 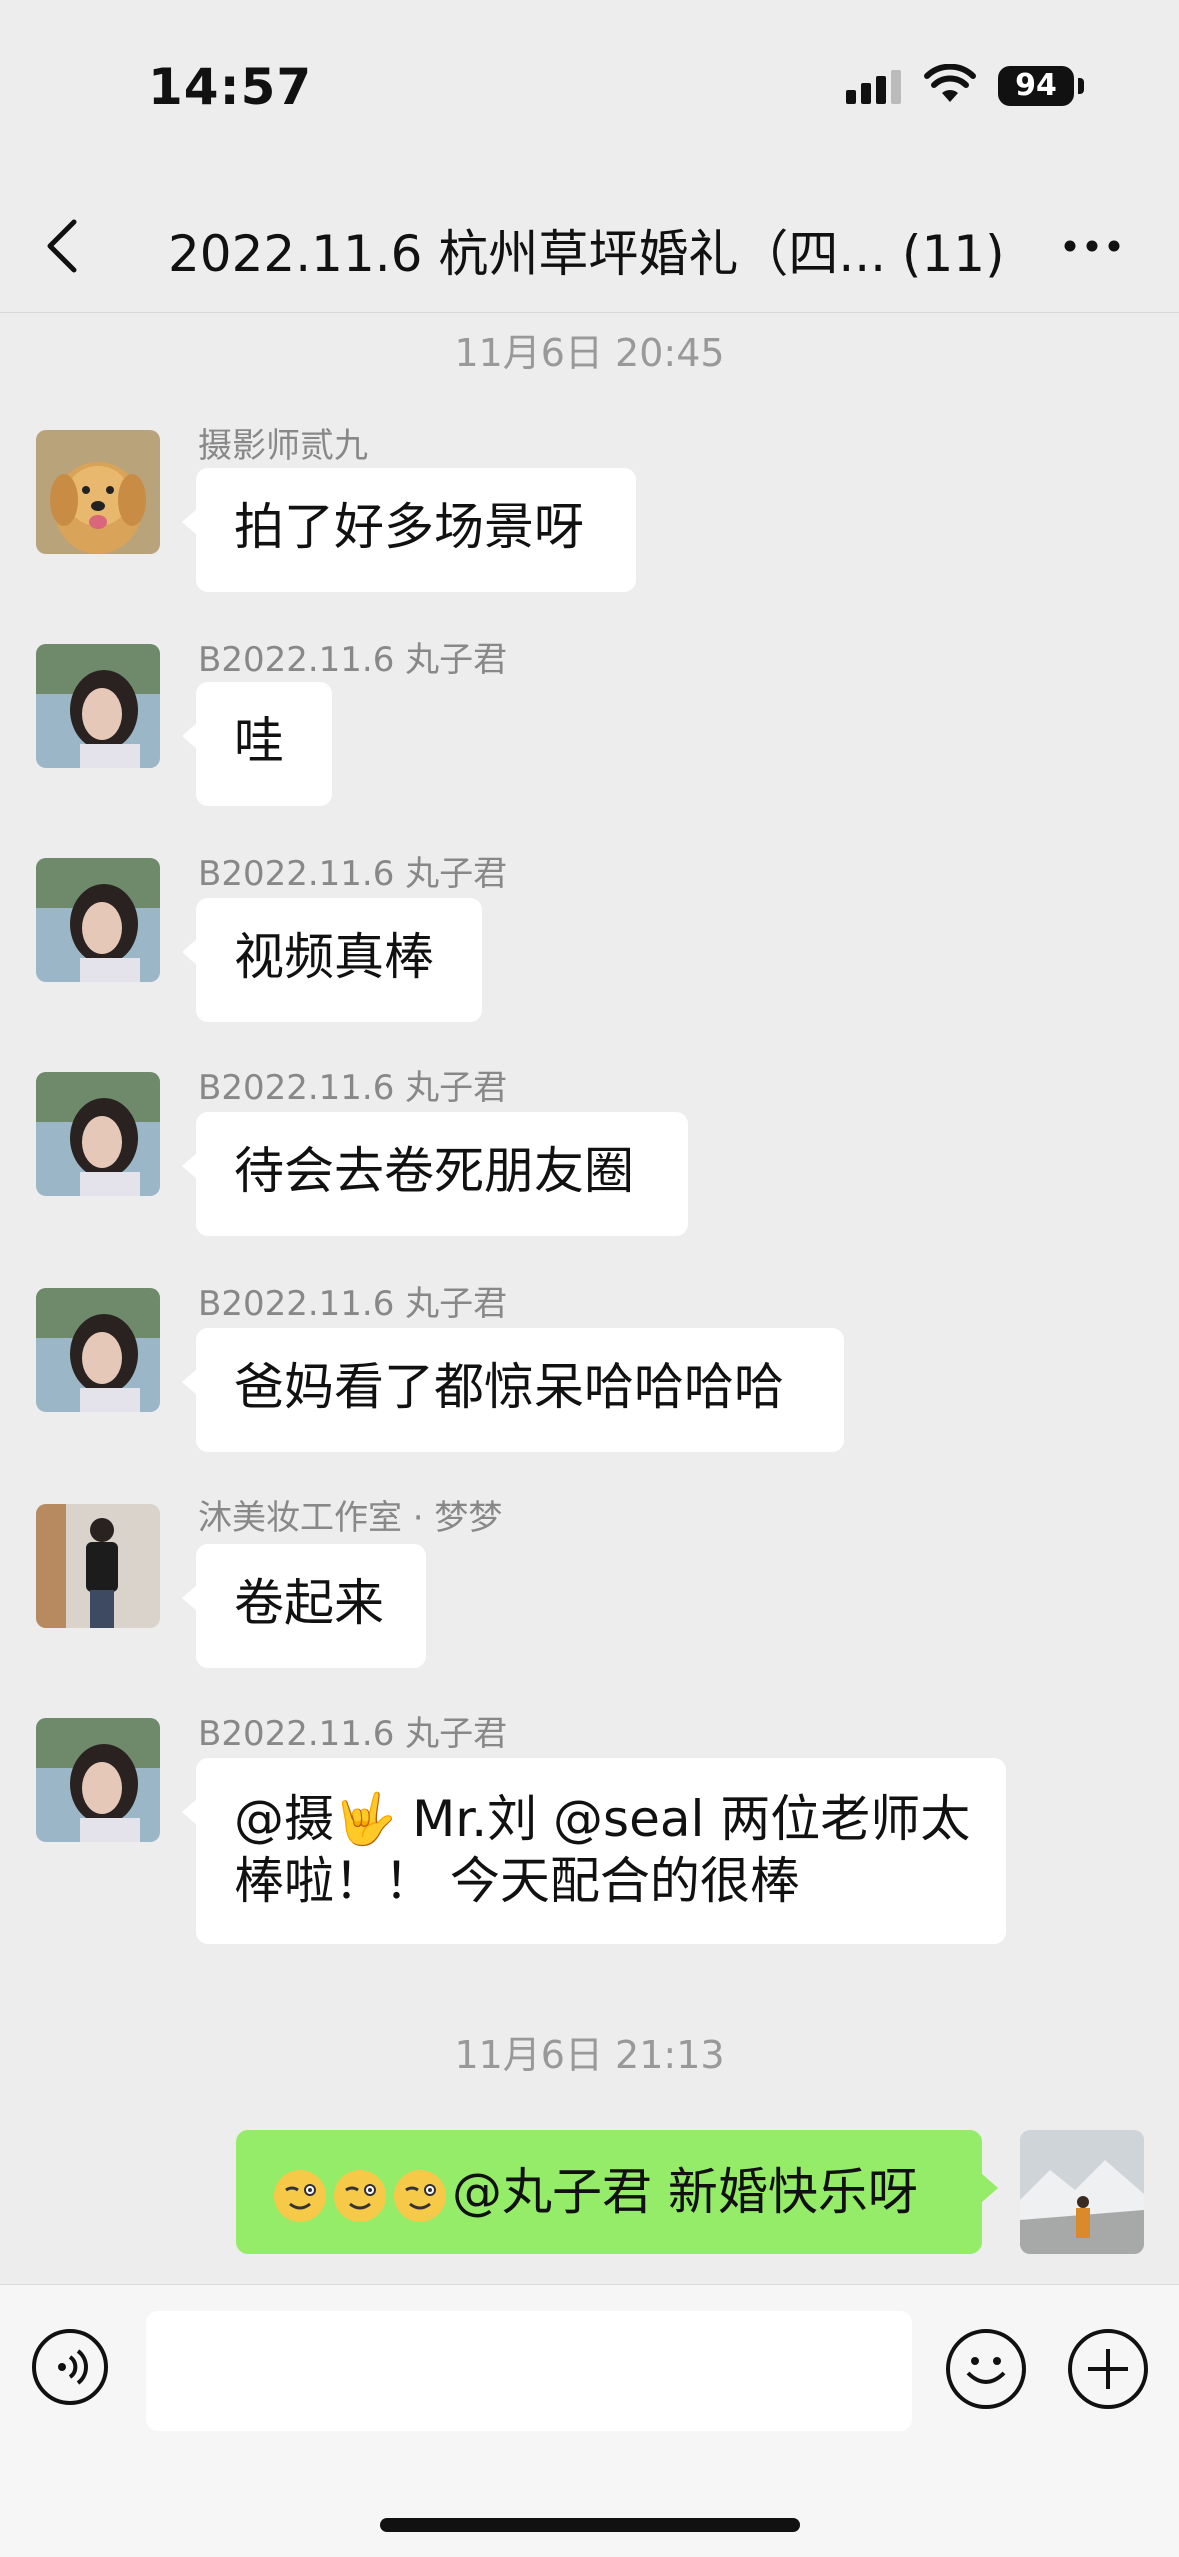 I want to click on back-chevron-icon, so click(x=62, y=246).